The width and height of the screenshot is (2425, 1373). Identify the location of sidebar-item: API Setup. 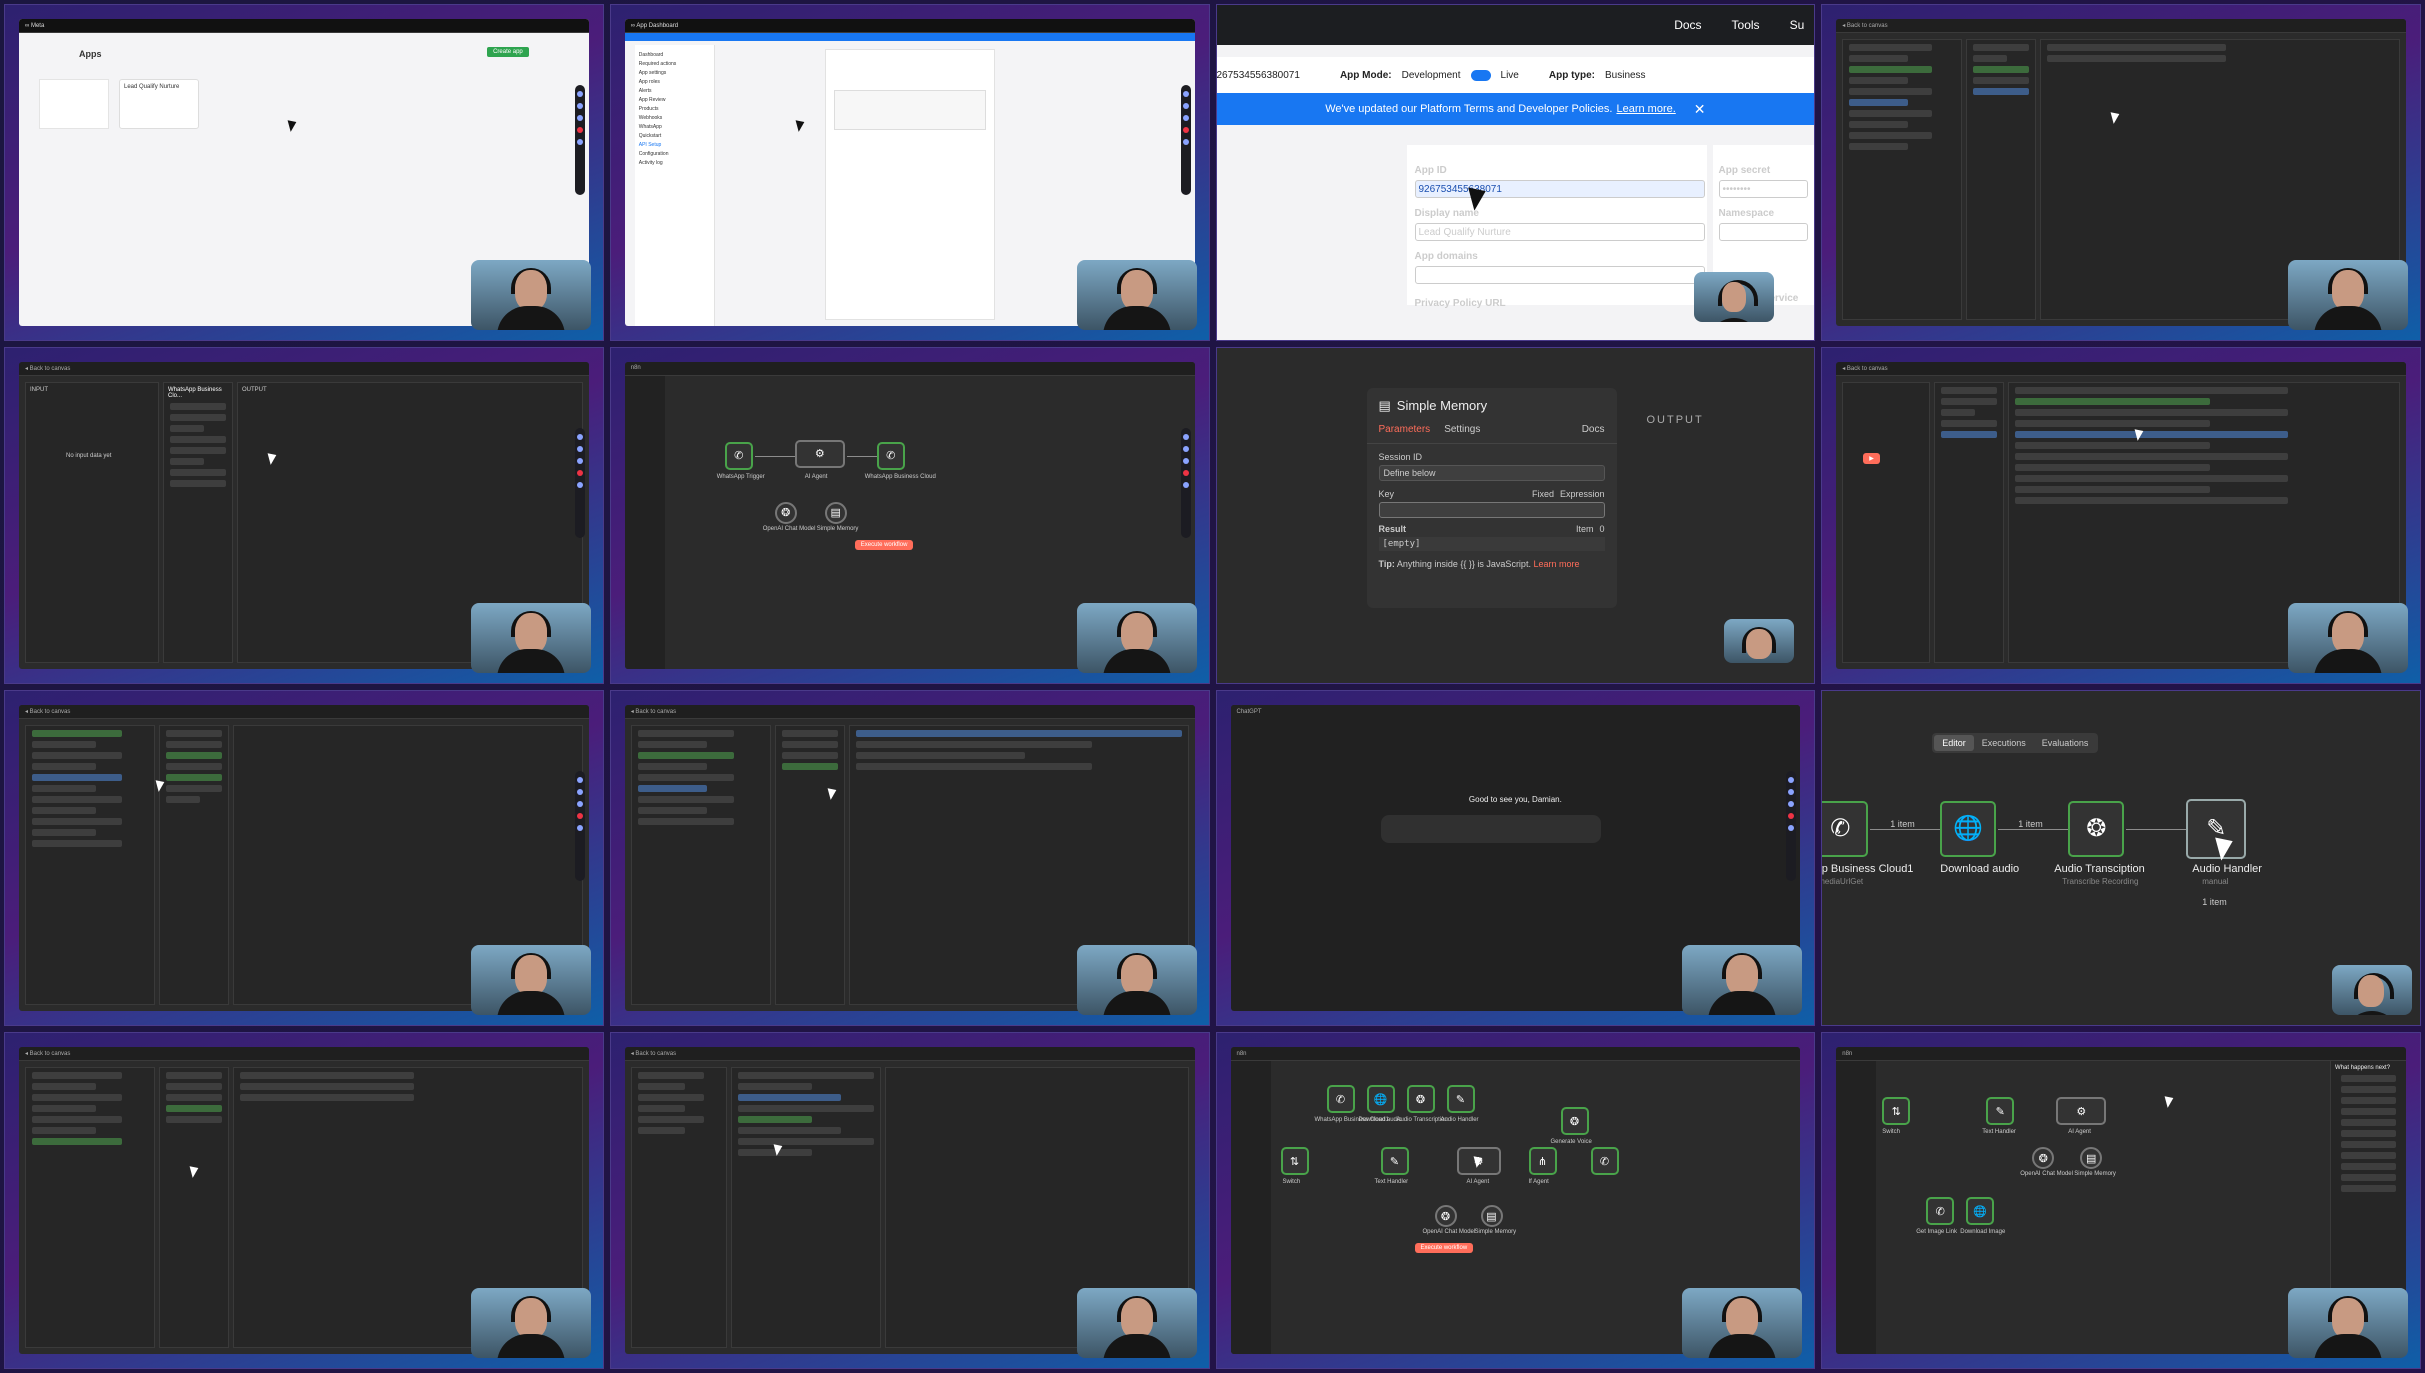
(674, 145).